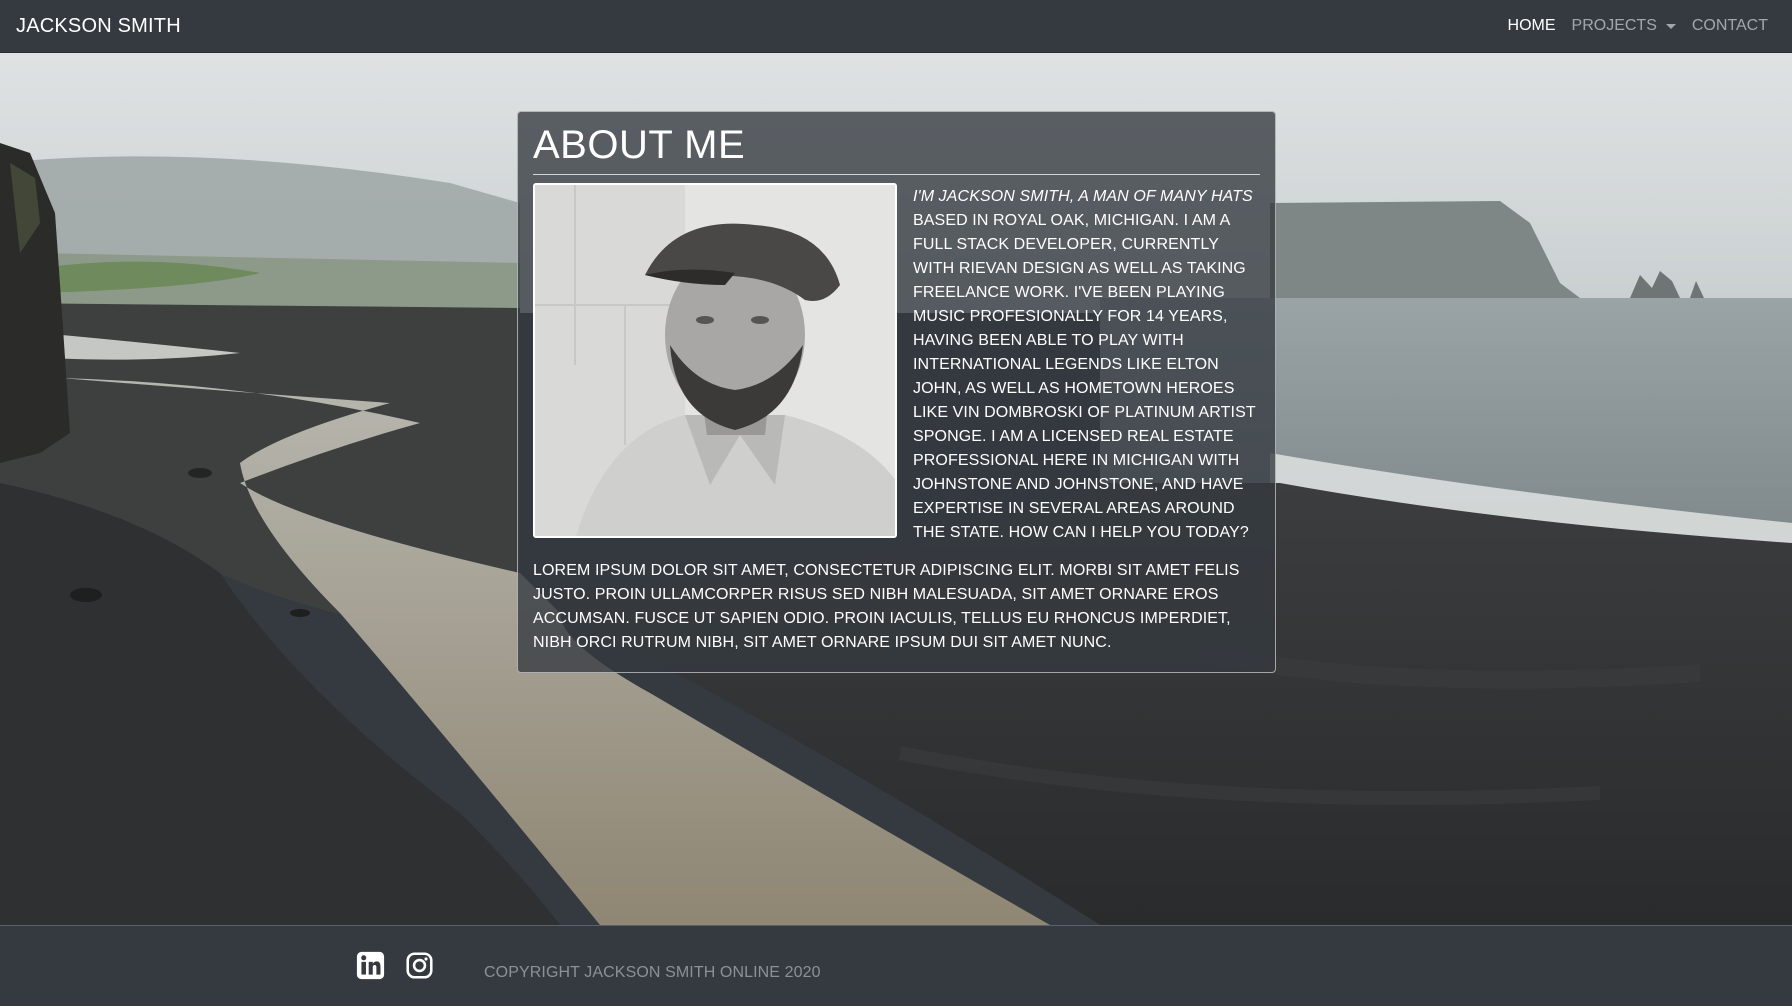 The width and height of the screenshot is (1792, 1006). Describe the element at coordinates (395, 965) in the screenshot. I see `social-links` at that location.